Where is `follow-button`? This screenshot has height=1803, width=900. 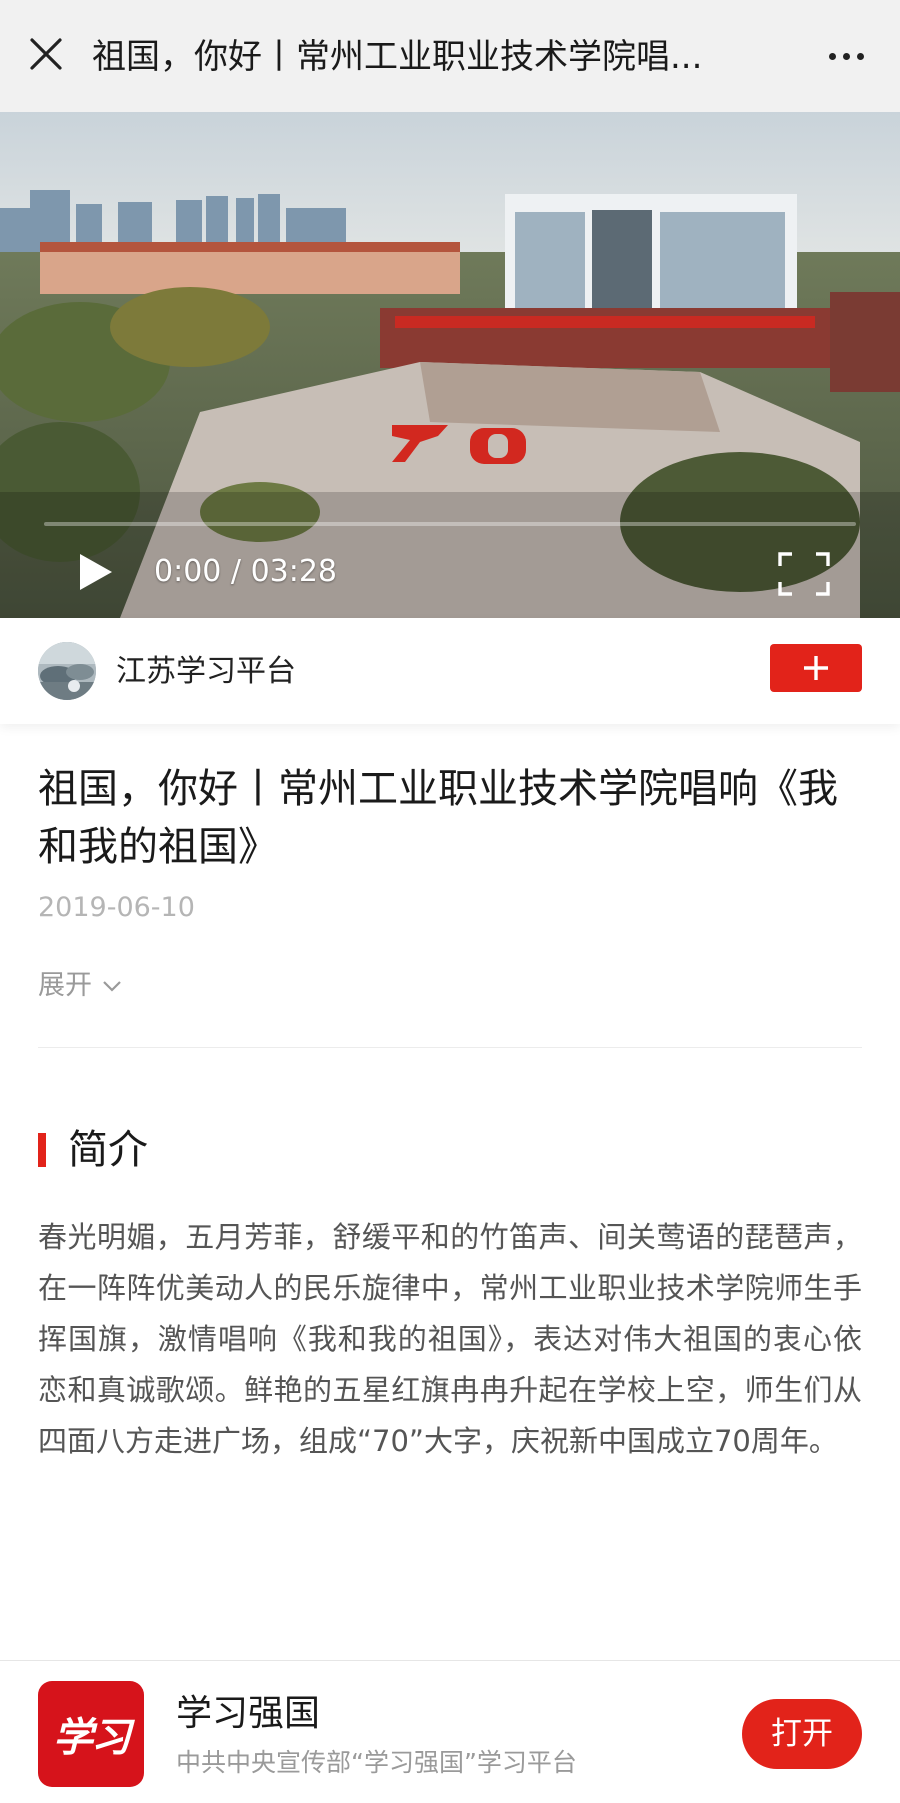
follow-button is located at coordinates (816, 668).